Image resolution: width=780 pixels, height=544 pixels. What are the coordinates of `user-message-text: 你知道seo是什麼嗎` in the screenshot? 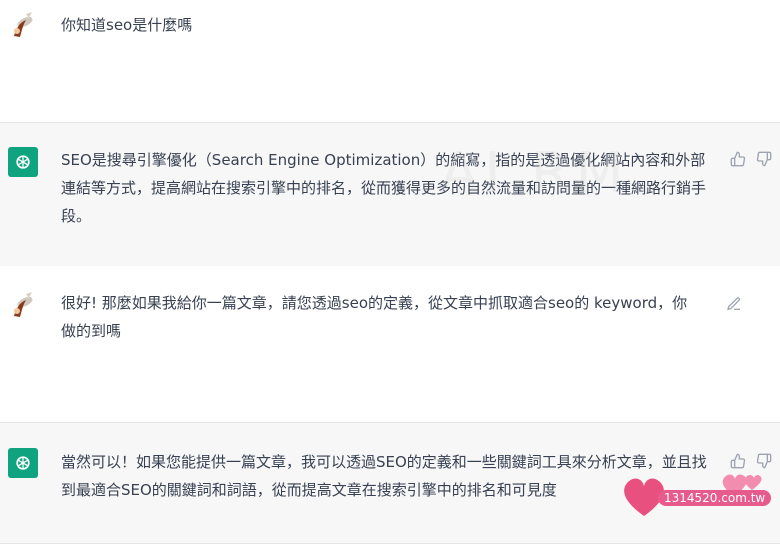 It's located at (127, 25).